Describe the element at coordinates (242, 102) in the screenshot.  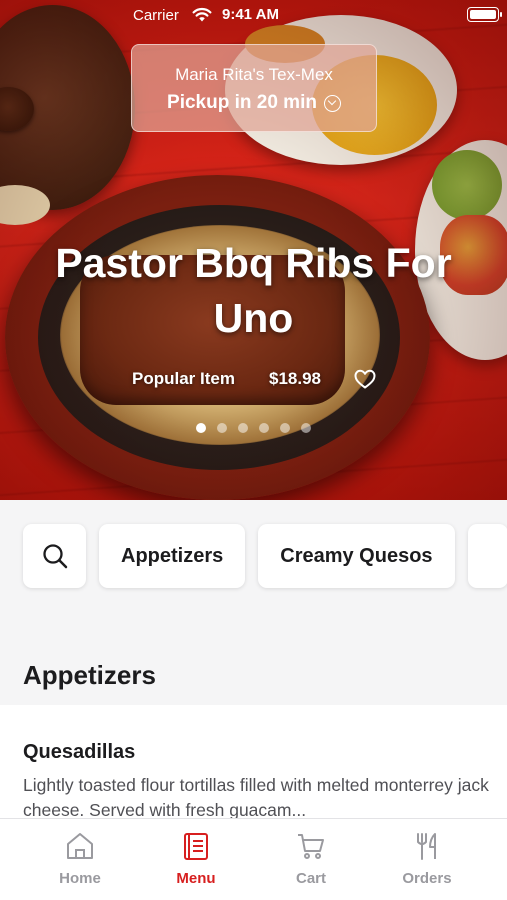
I see `pickup-time: Pickup in 20 min` at that location.